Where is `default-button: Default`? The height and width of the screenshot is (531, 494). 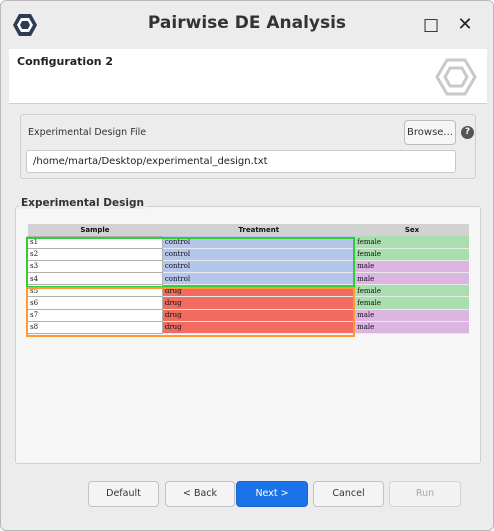
default-button: Default is located at coordinates (123, 494).